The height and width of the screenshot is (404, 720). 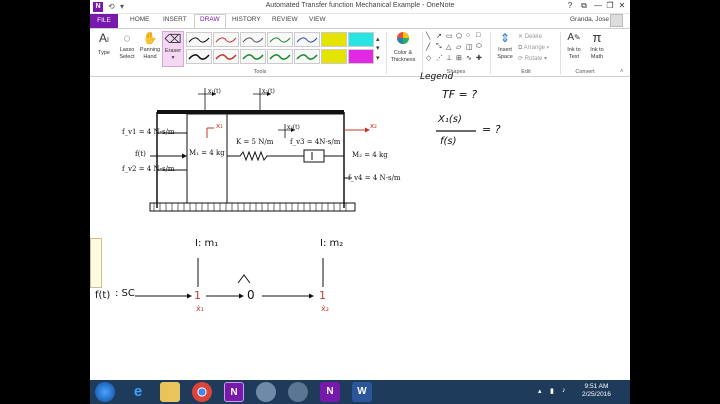 I want to click on parallelogram-shape-icon: ▱, so click(x=458, y=47).